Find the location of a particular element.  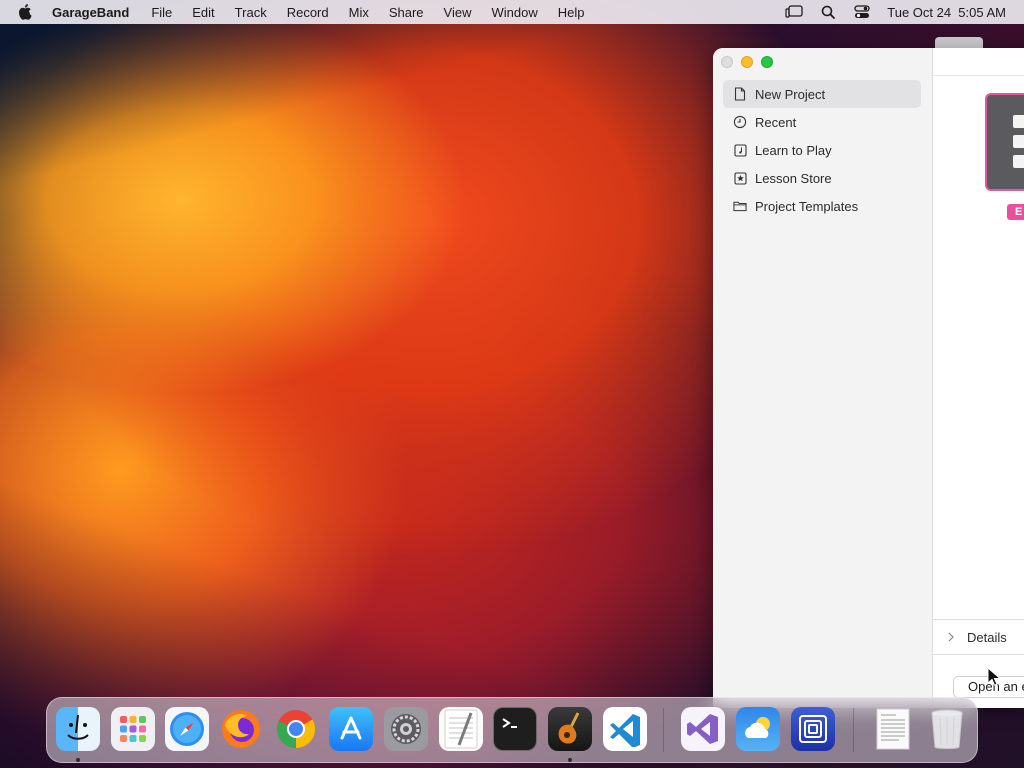

sidebar-item-label: Project Templates is located at coordinates (807, 206).